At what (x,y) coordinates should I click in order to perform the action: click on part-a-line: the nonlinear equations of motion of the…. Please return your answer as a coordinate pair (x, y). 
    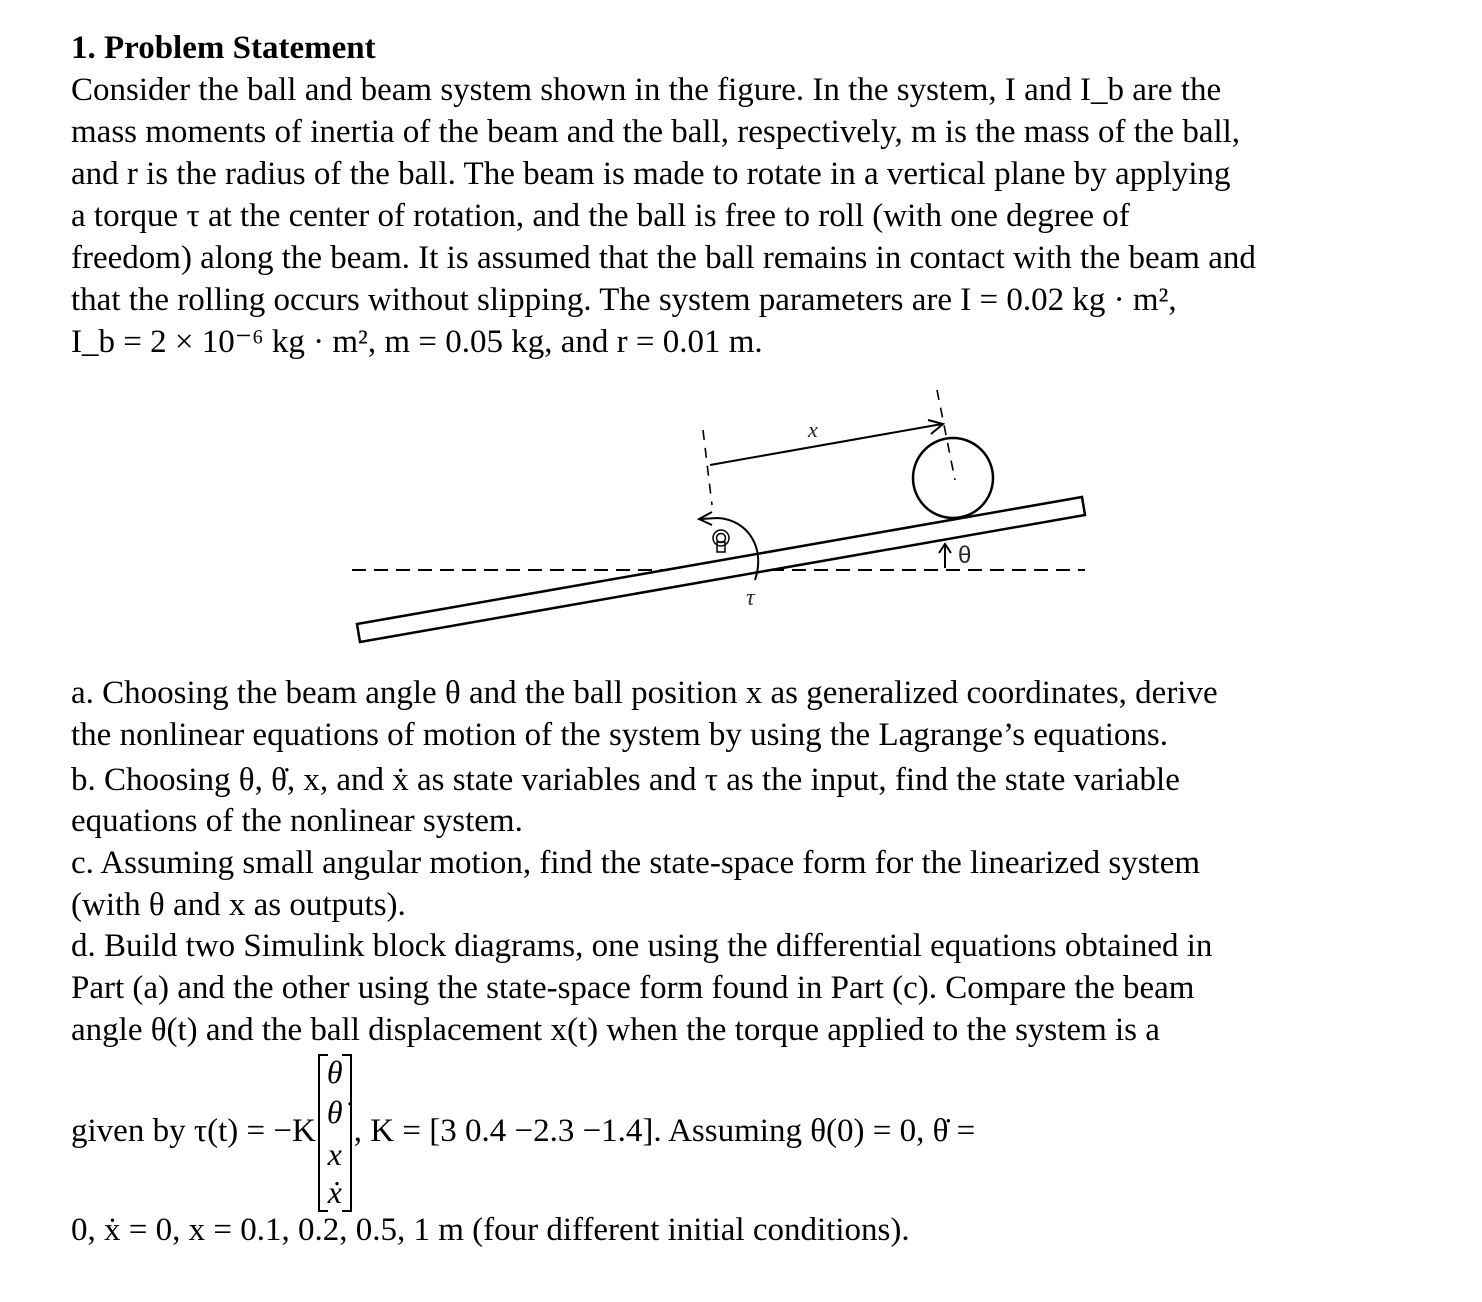
    Looking at the image, I should click on (620, 735).